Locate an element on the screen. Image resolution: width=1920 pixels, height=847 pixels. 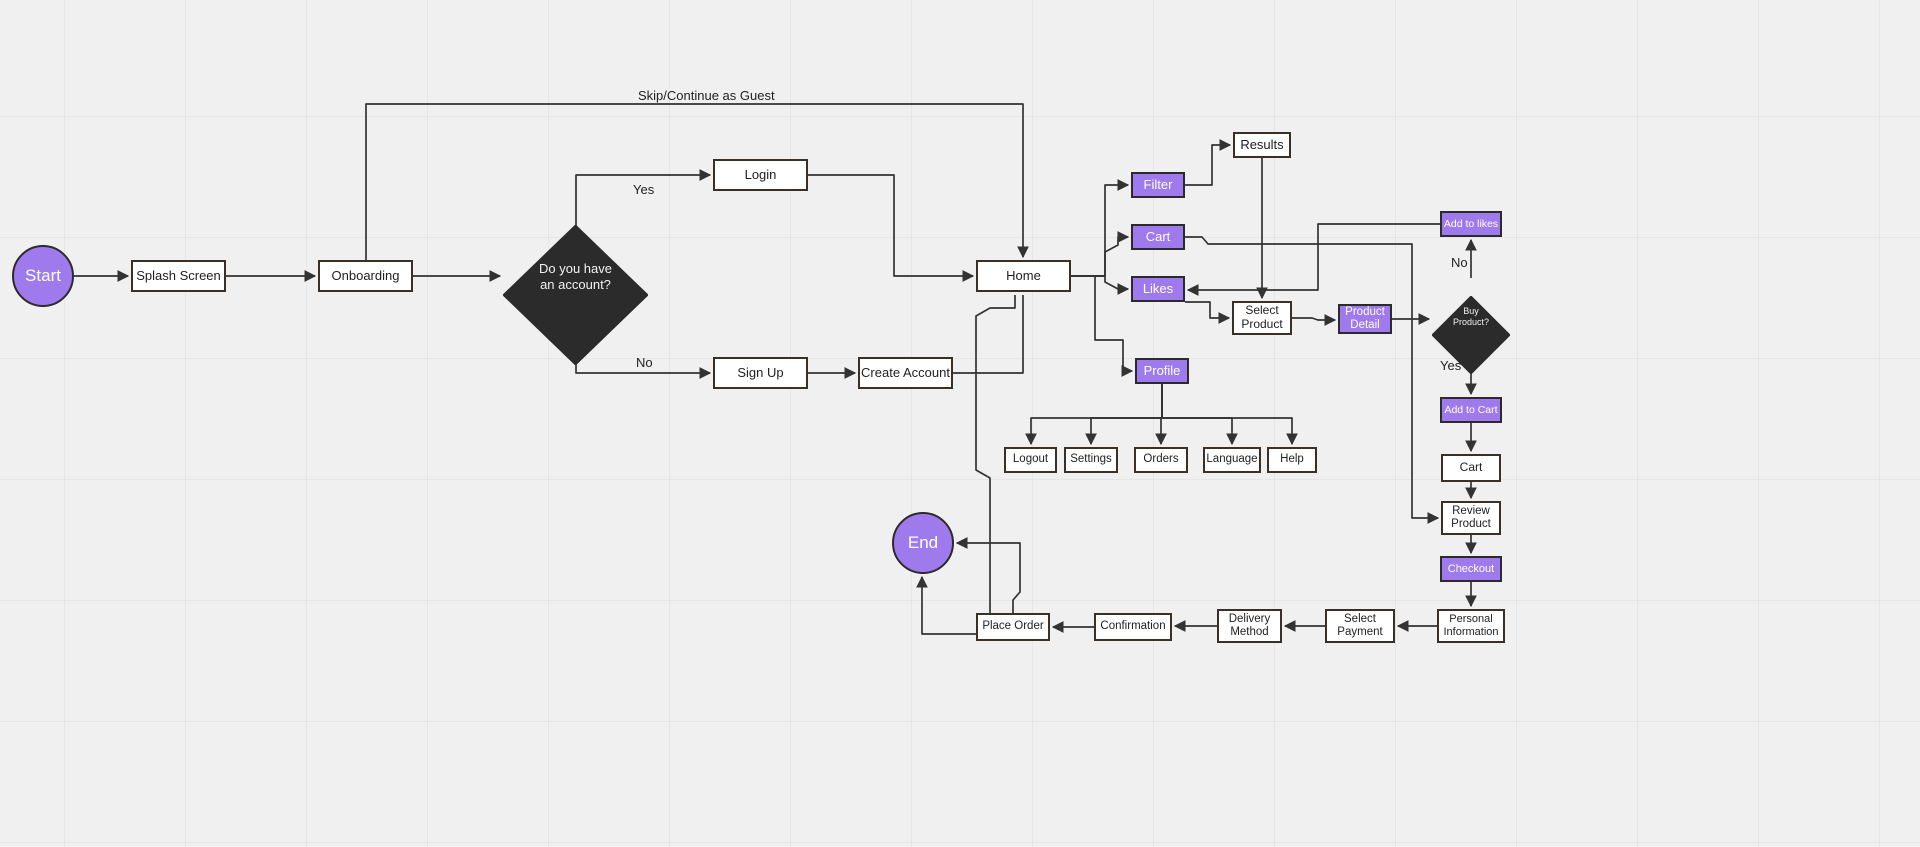
node-orders: Orders is located at coordinates (1161, 460).